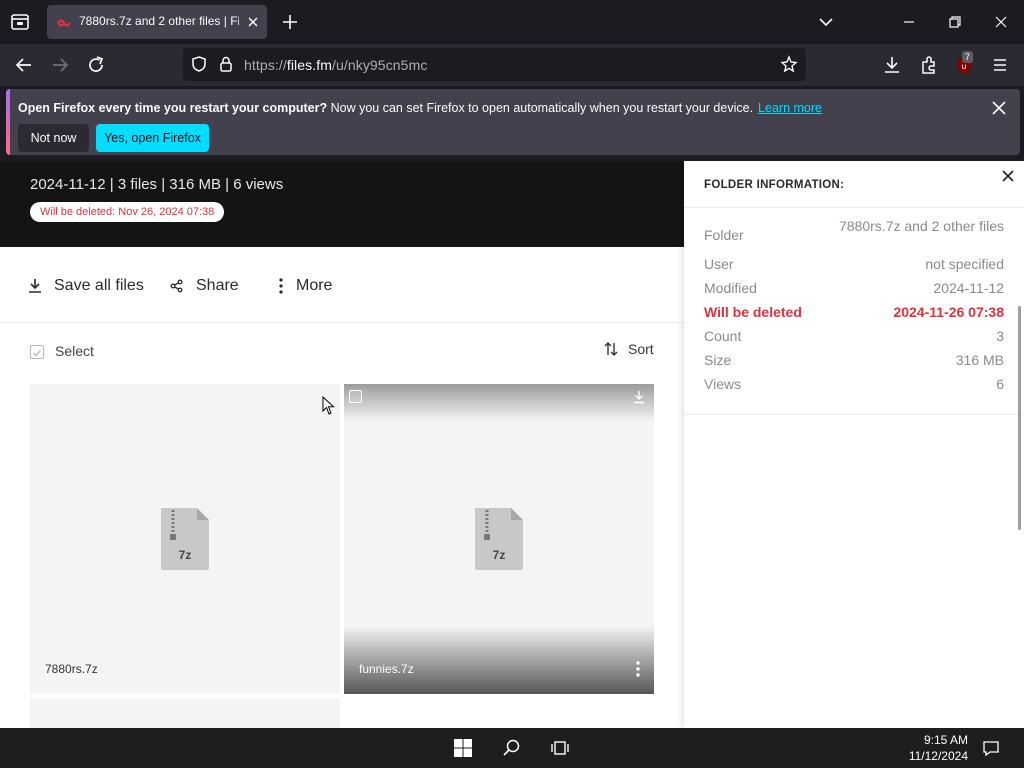 The image size is (1024, 768). I want to click on info-value: 7880rs.7z and 2 other files, so click(921, 226).